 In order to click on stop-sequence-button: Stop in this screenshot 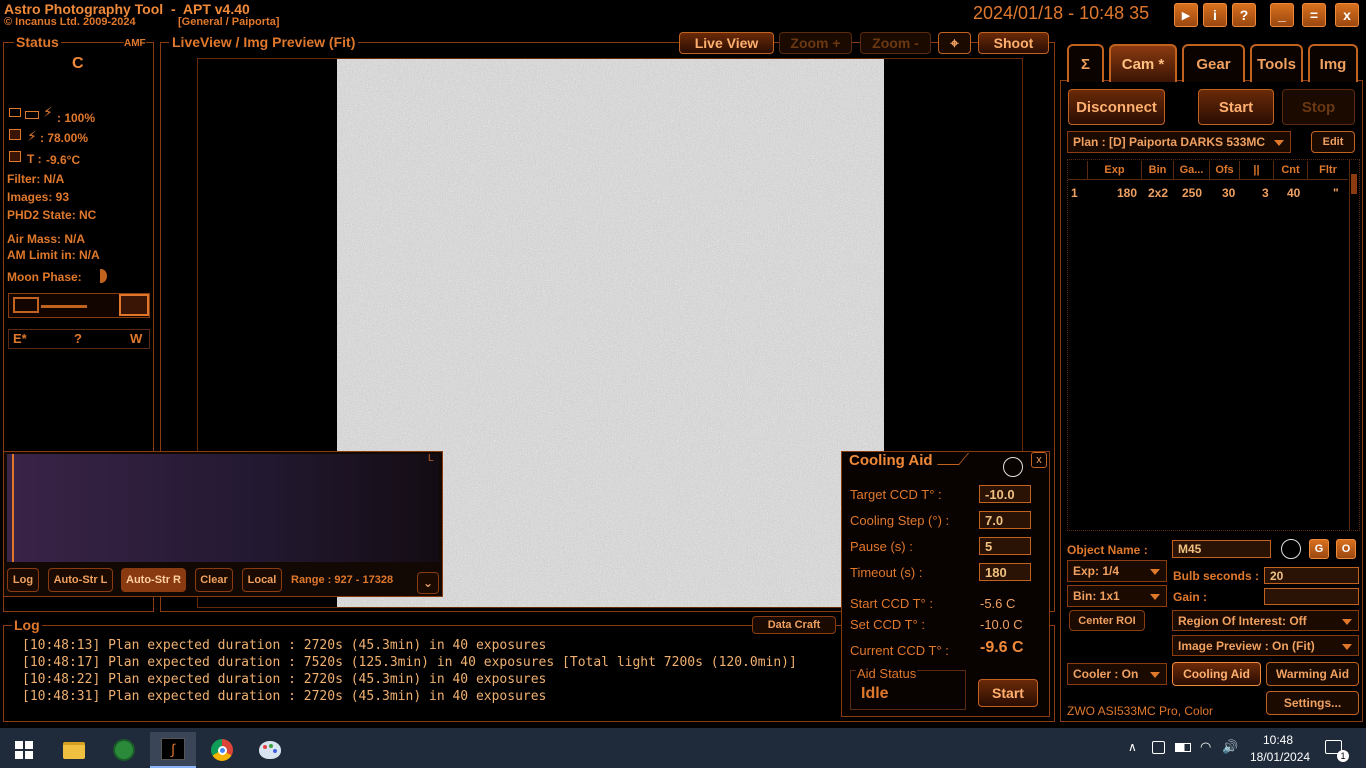, I will do `click(1318, 107)`.